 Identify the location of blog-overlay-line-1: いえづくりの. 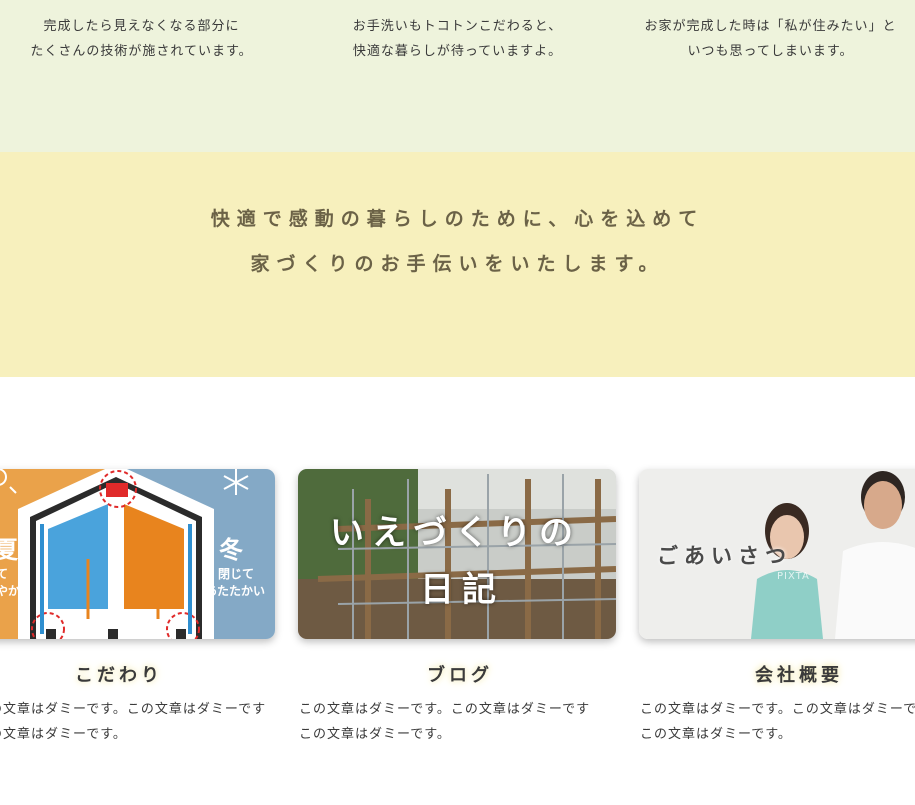
(455, 533).